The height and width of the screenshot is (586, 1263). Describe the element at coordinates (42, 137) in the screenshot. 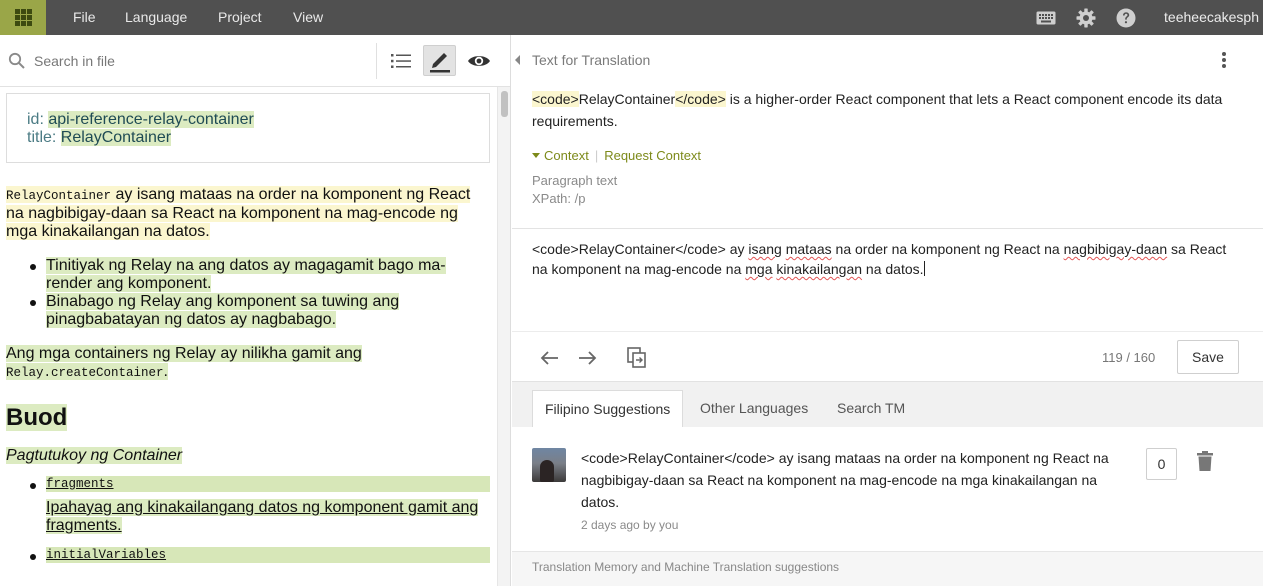

I see `title-key: title:` at that location.